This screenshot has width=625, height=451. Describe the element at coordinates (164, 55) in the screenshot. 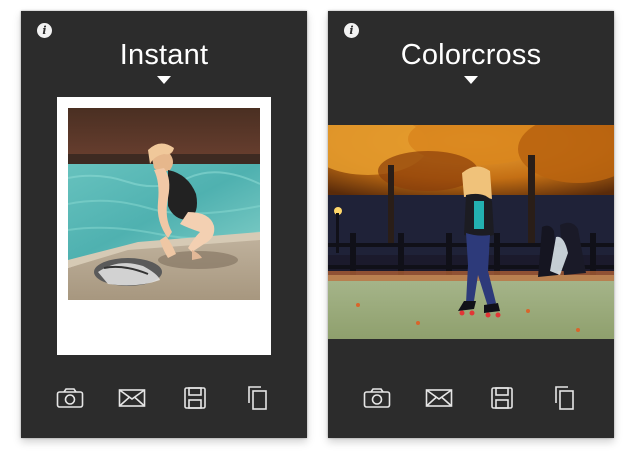

I see `filter-title: Instant` at that location.